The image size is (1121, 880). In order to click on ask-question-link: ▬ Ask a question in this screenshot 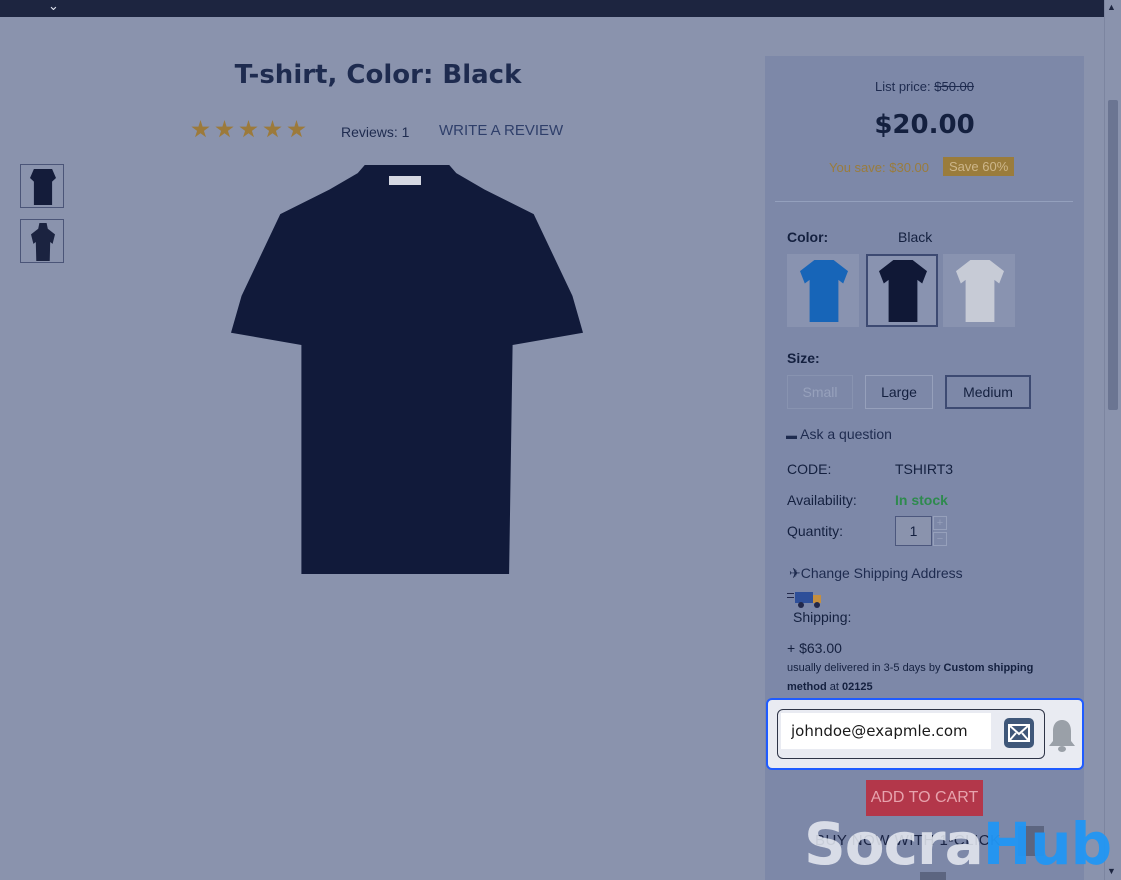, I will do `click(839, 434)`.